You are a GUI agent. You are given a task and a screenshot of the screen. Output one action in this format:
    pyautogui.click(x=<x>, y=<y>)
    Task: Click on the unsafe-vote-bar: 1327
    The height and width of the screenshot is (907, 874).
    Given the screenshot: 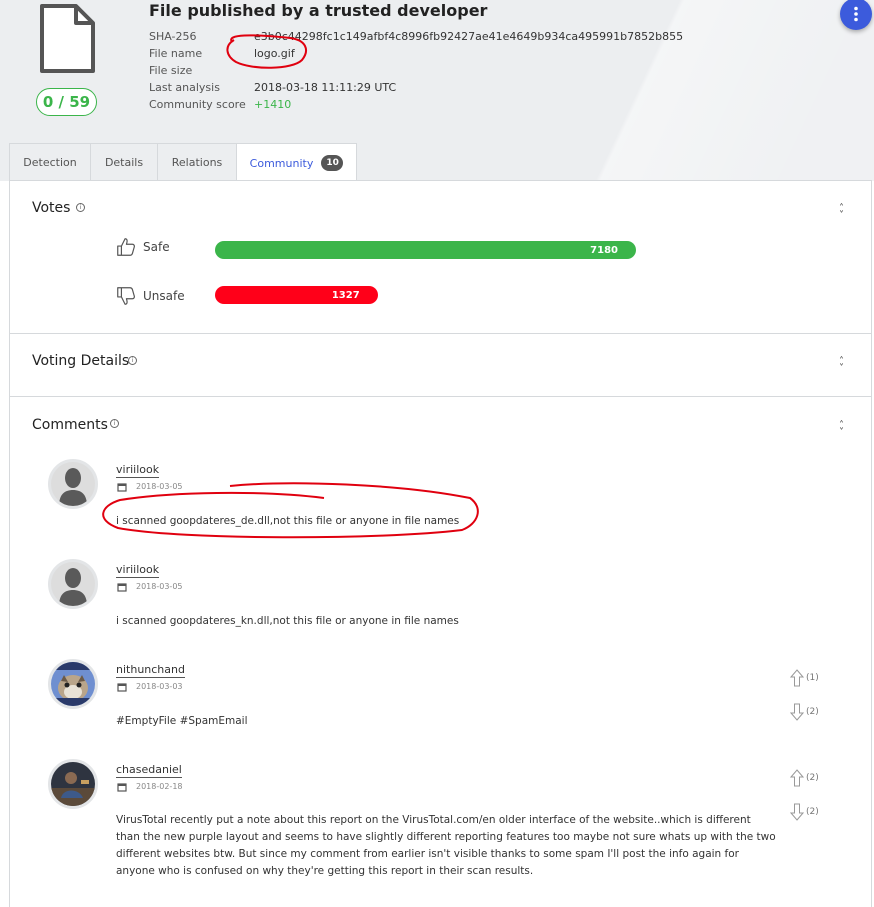 What is the action you would take?
    pyautogui.click(x=296, y=295)
    